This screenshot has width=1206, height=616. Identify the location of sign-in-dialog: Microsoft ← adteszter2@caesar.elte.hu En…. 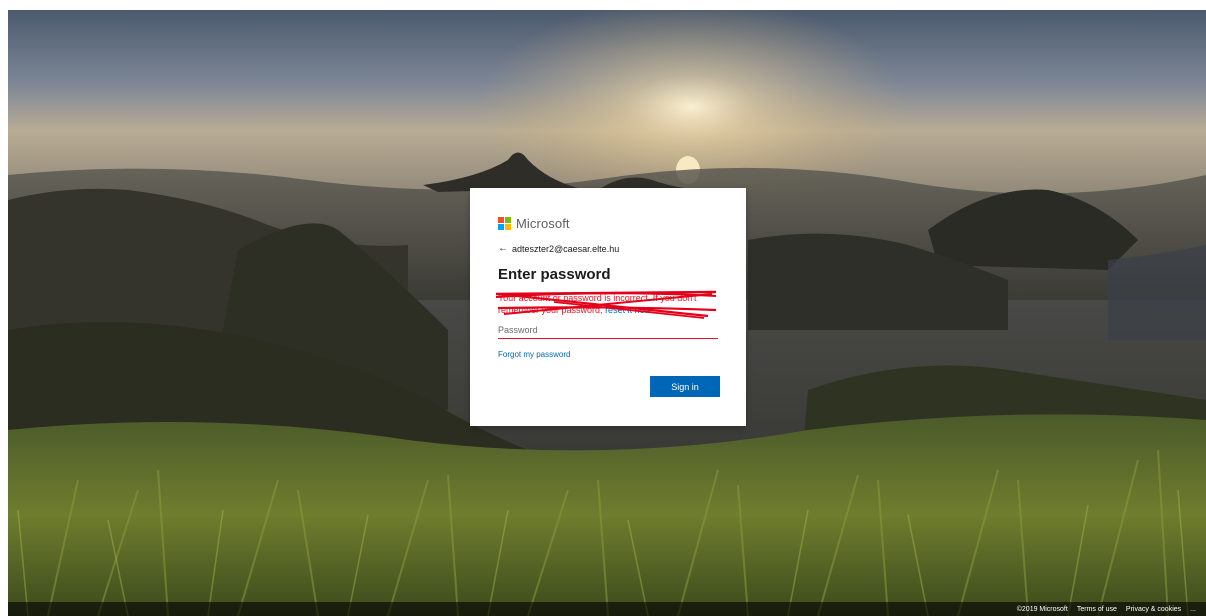
(608, 307).